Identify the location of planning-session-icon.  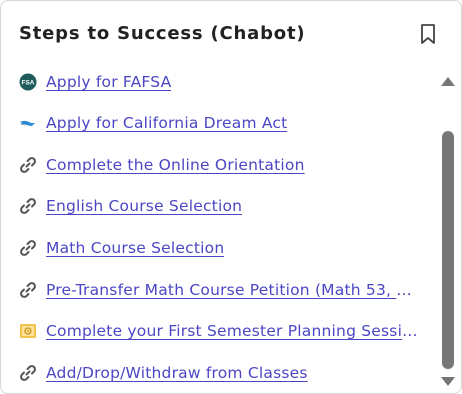
(28, 331).